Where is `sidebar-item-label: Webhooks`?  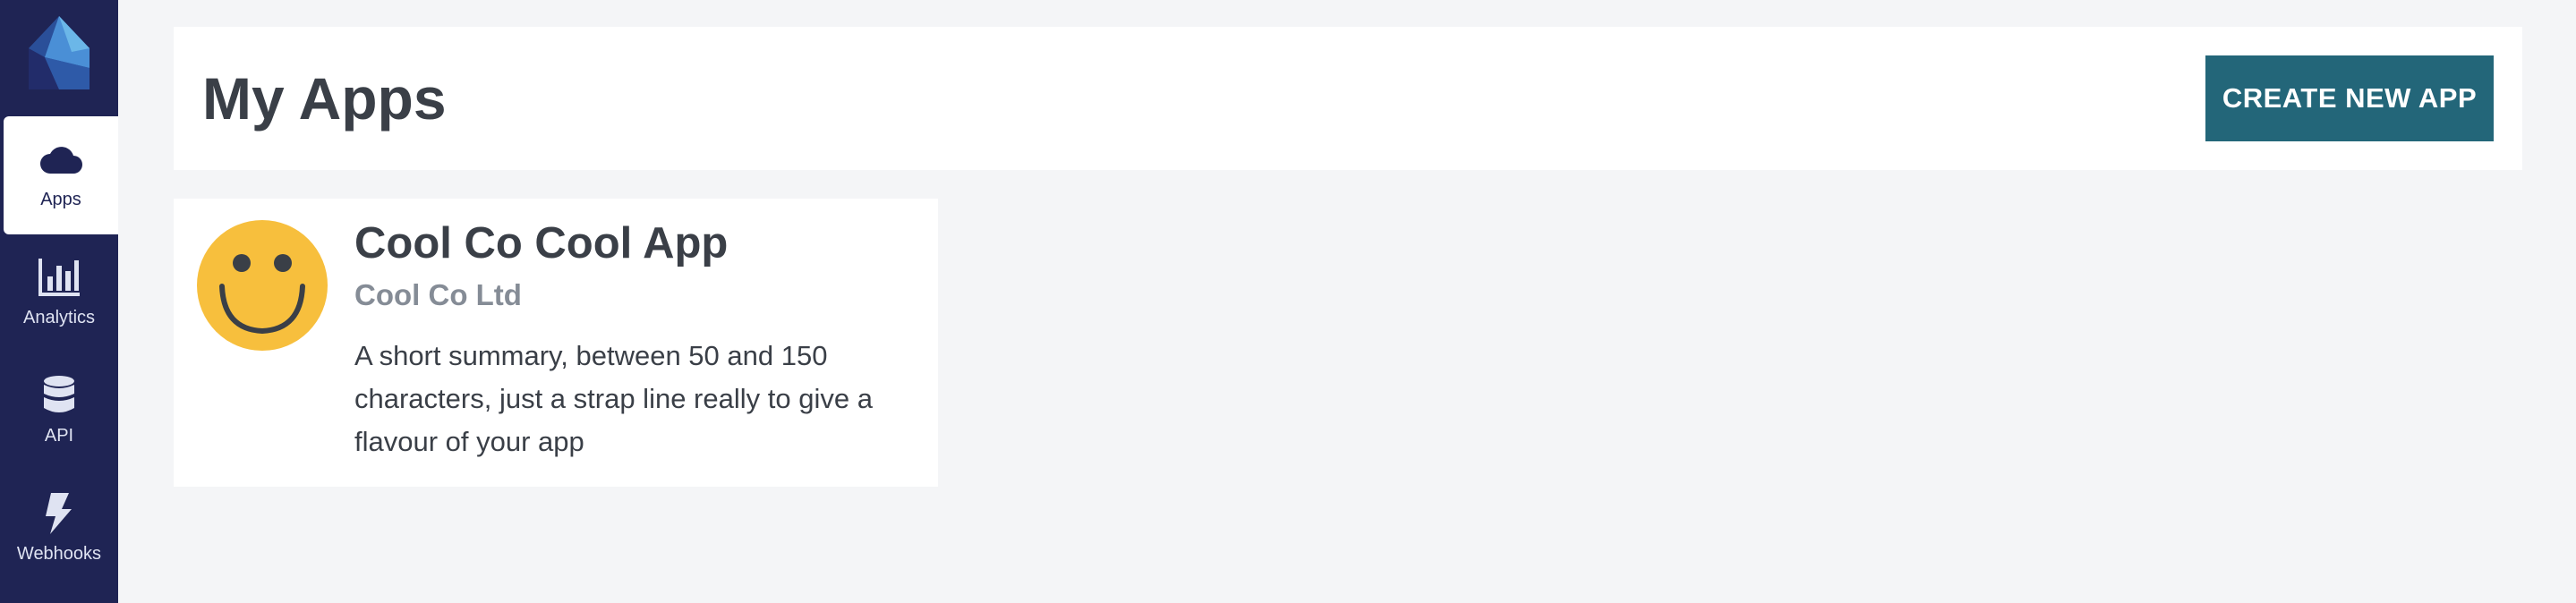
sidebar-item-label: Webhooks is located at coordinates (59, 554).